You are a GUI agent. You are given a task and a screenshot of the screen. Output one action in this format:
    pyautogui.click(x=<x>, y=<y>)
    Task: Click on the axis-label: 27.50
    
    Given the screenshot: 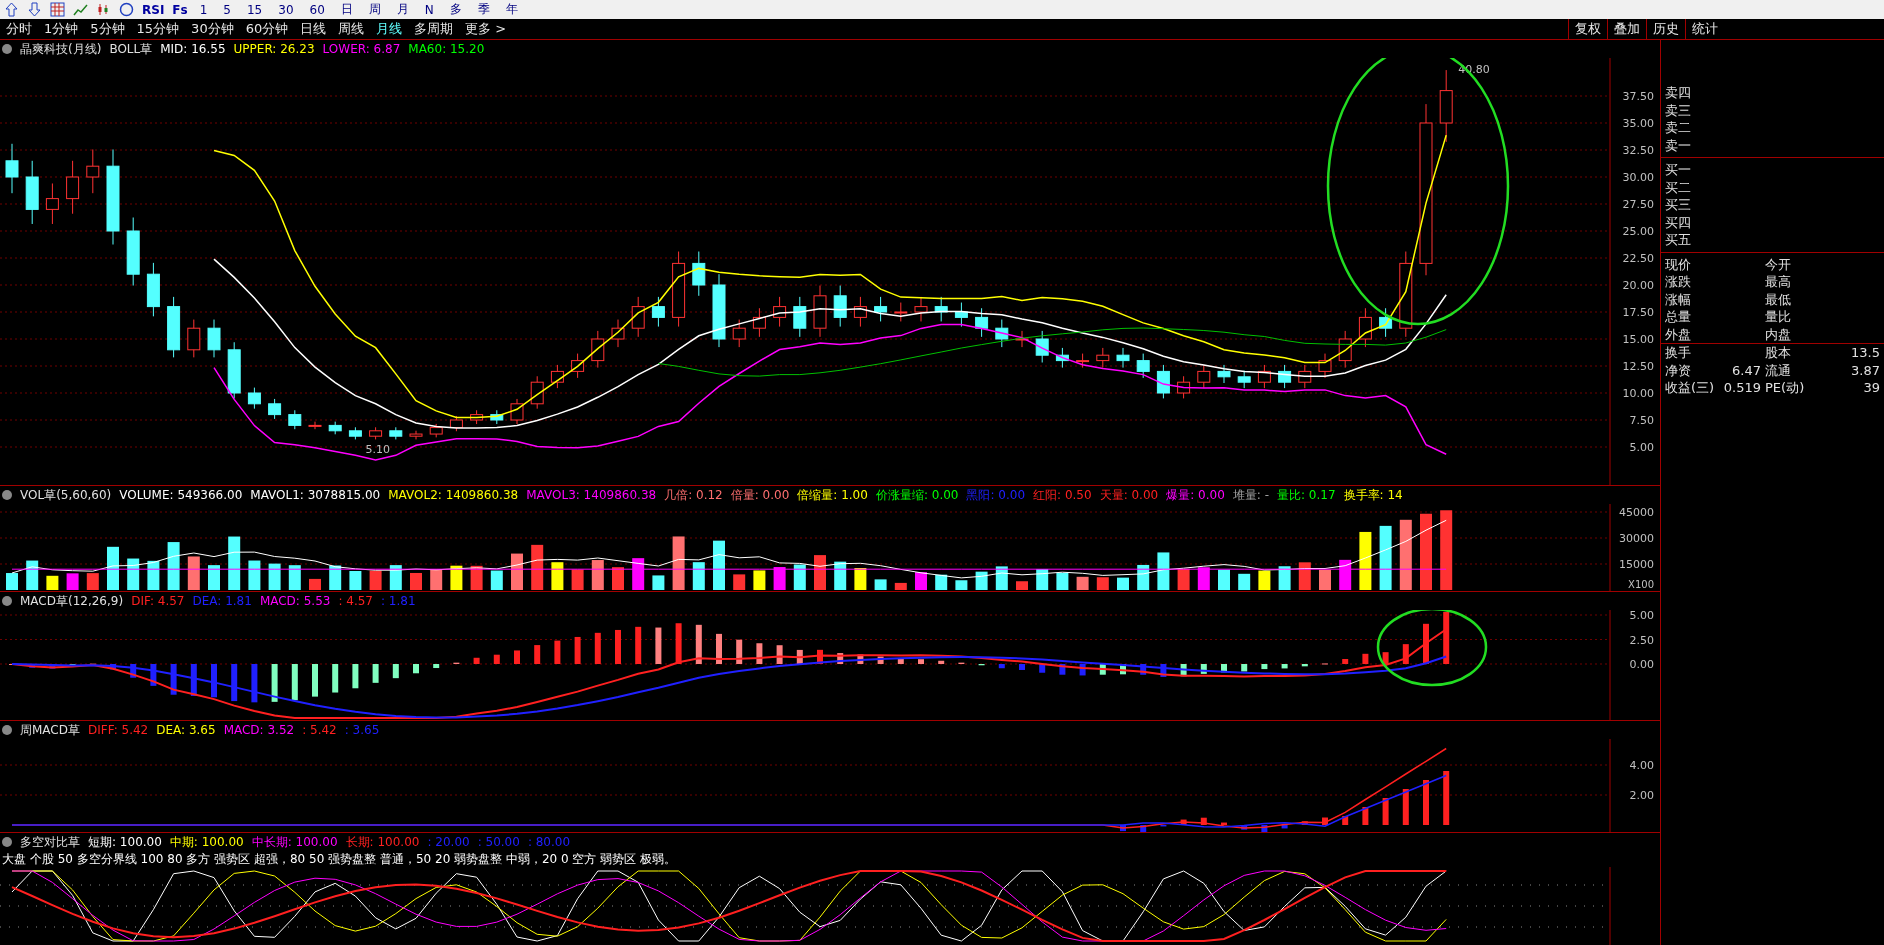 What is the action you would take?
    pyautogui.click(x=1638, y=204)
    